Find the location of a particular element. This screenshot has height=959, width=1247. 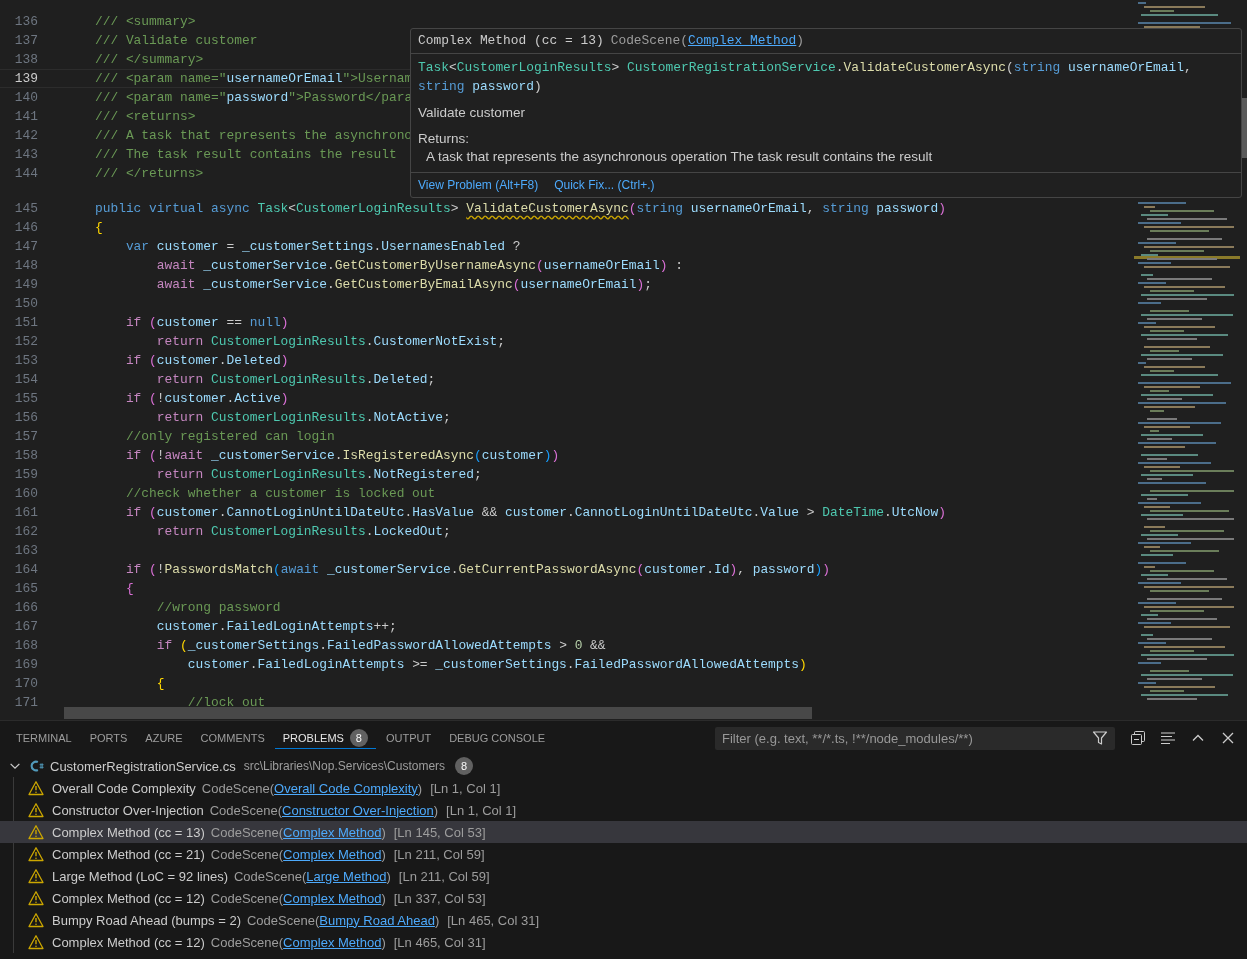

line-number: 146 is located at coordinates (25, 228).